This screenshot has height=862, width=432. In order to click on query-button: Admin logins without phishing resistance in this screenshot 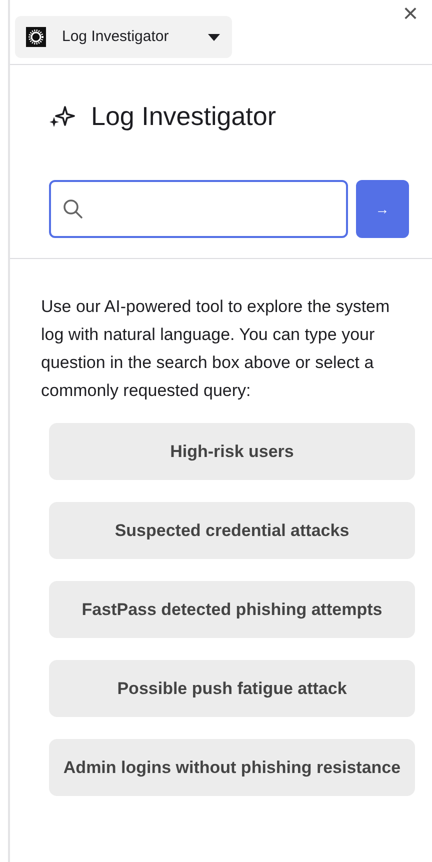, I will do `click(232, 767)`.